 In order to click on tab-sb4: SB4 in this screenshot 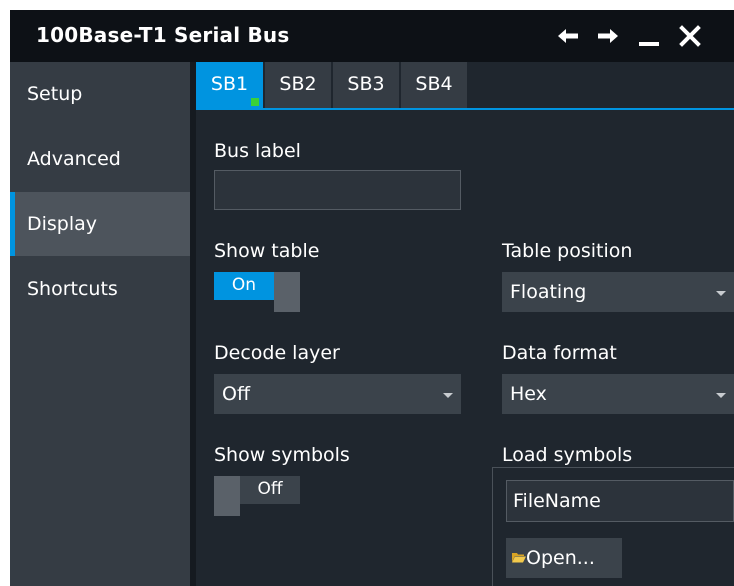, I will do `click(434, 85)`.